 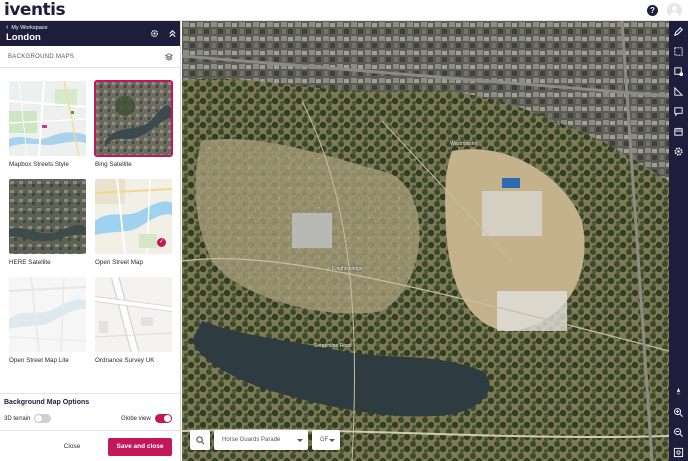 I want to click on panel-footer: Close Save and close, so click(x=90, y=445).